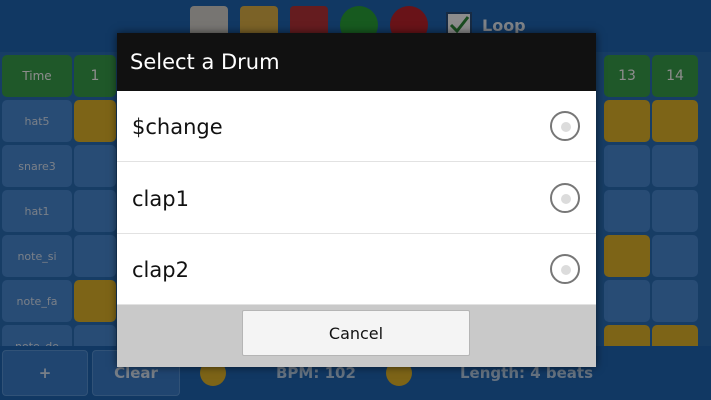 The image size is (711, 400). Describe the element at coordinates (160, 199) in the screenshot. I see `drum-option-label: clap1` at that location.